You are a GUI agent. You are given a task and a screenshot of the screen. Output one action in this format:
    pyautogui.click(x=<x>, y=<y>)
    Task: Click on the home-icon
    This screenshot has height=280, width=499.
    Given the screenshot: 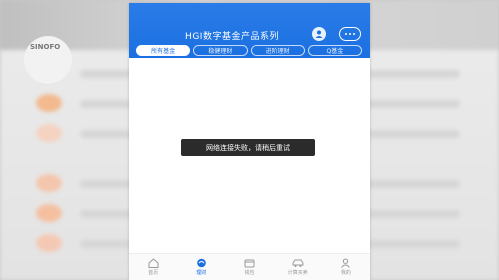 What is the action you would take?
    pyautogui.click(x=153, y=262)
    